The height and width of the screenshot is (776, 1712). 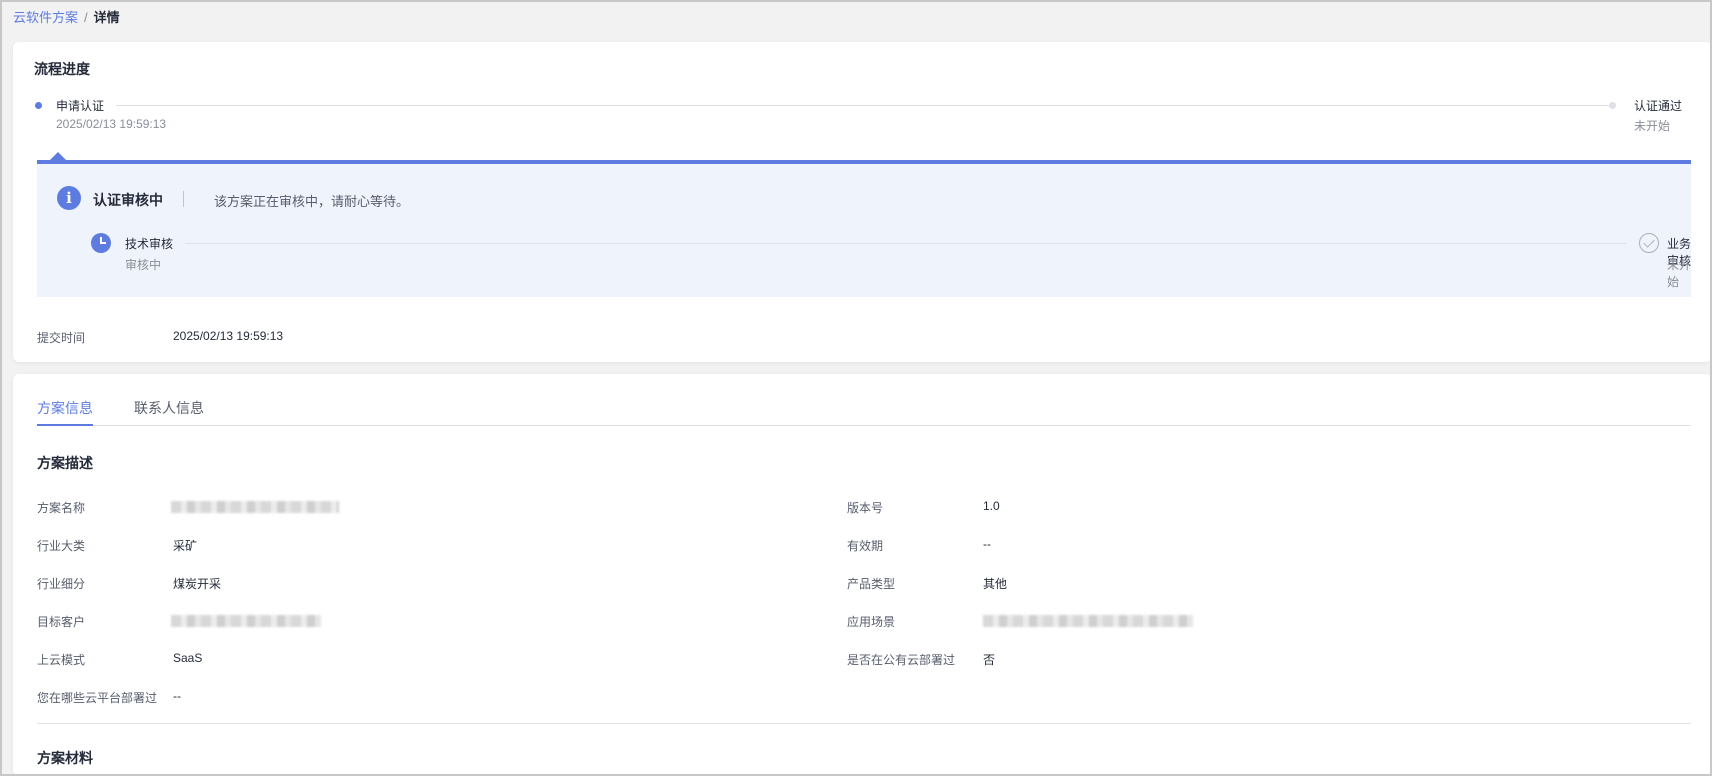 I want to click on panel-pointer, so click(x=58, y=156).